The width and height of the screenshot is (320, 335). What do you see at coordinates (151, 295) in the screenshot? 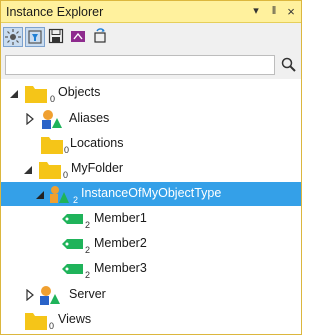
I see `tree-node-server: Server` at bounding box center [151, 295].